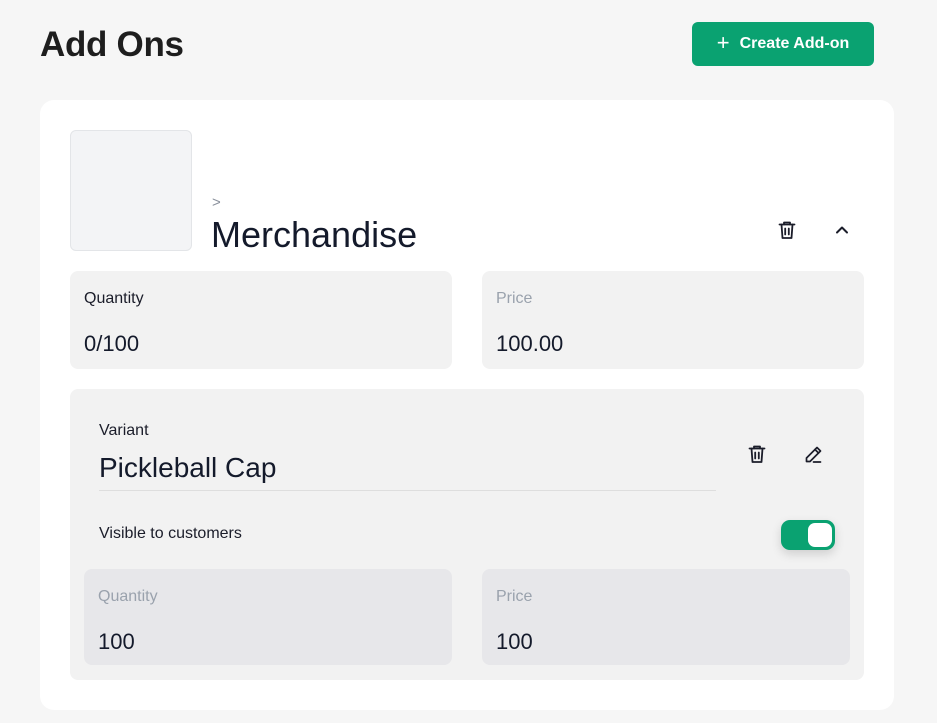 This screenshot has width=937, height=723. I want to click on edit-variant-button, so click(813, 454).